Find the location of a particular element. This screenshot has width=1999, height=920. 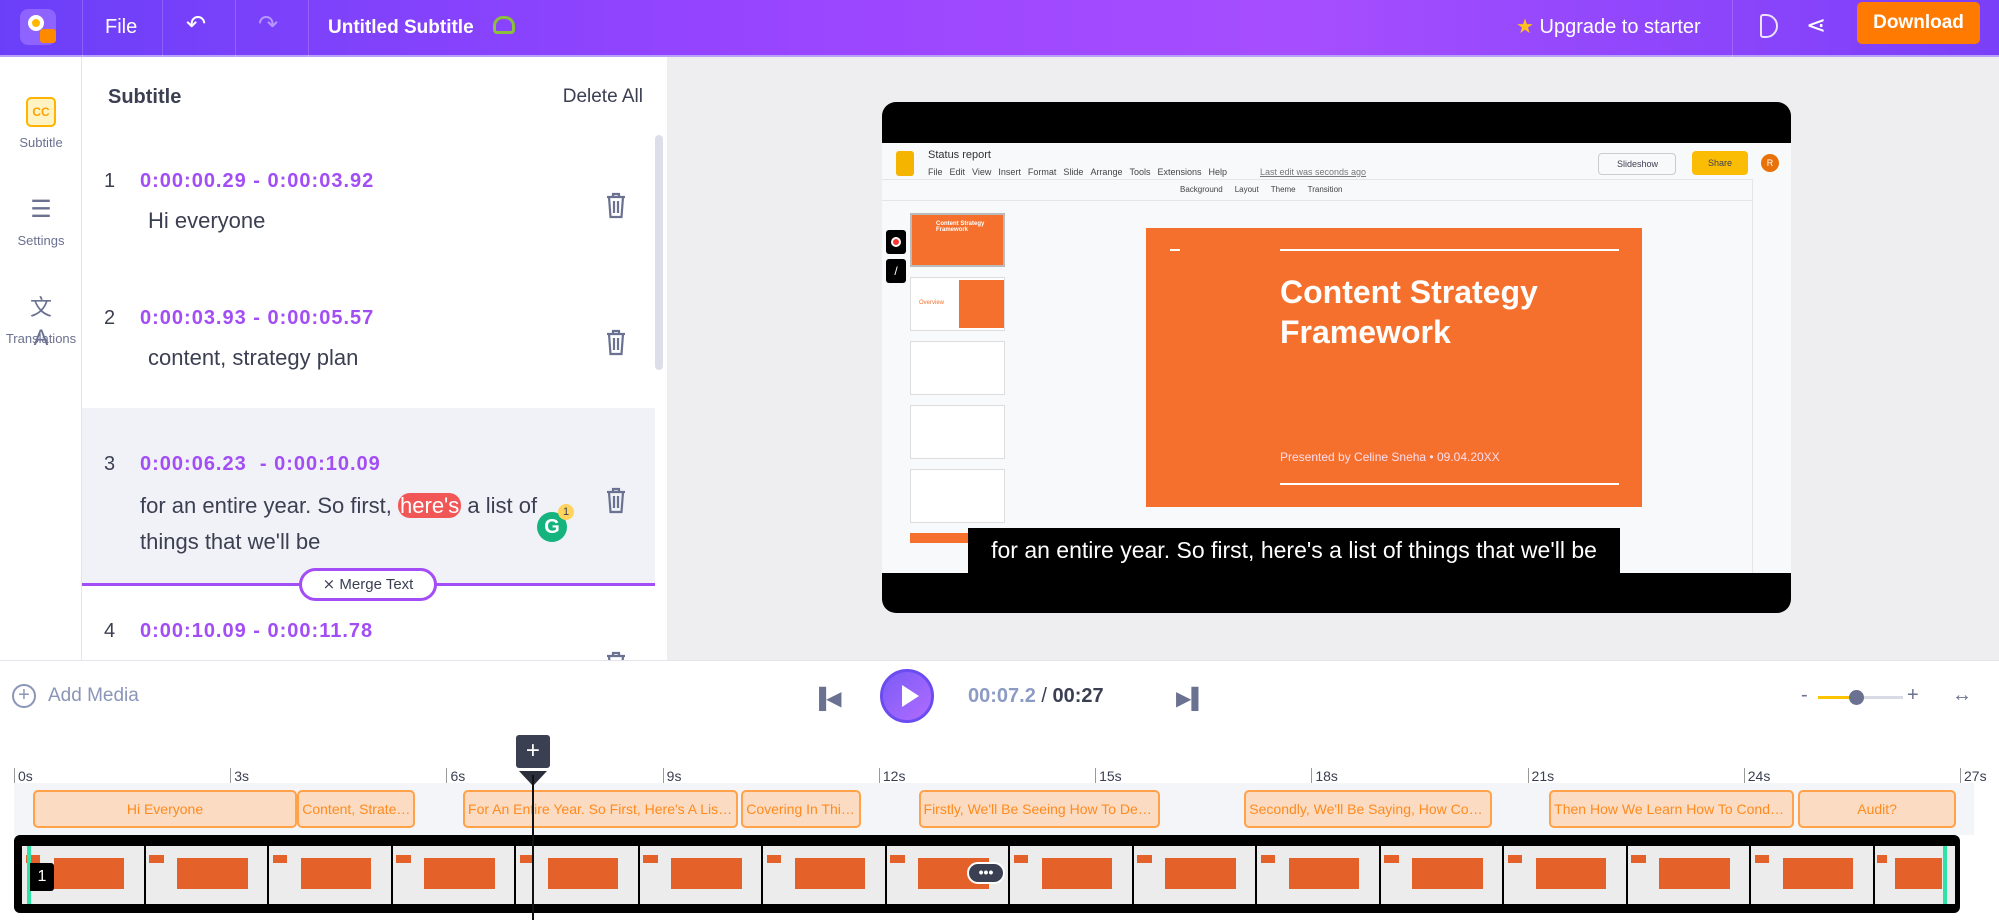

slides-menu-item: View is located at coordinates (982, 172).